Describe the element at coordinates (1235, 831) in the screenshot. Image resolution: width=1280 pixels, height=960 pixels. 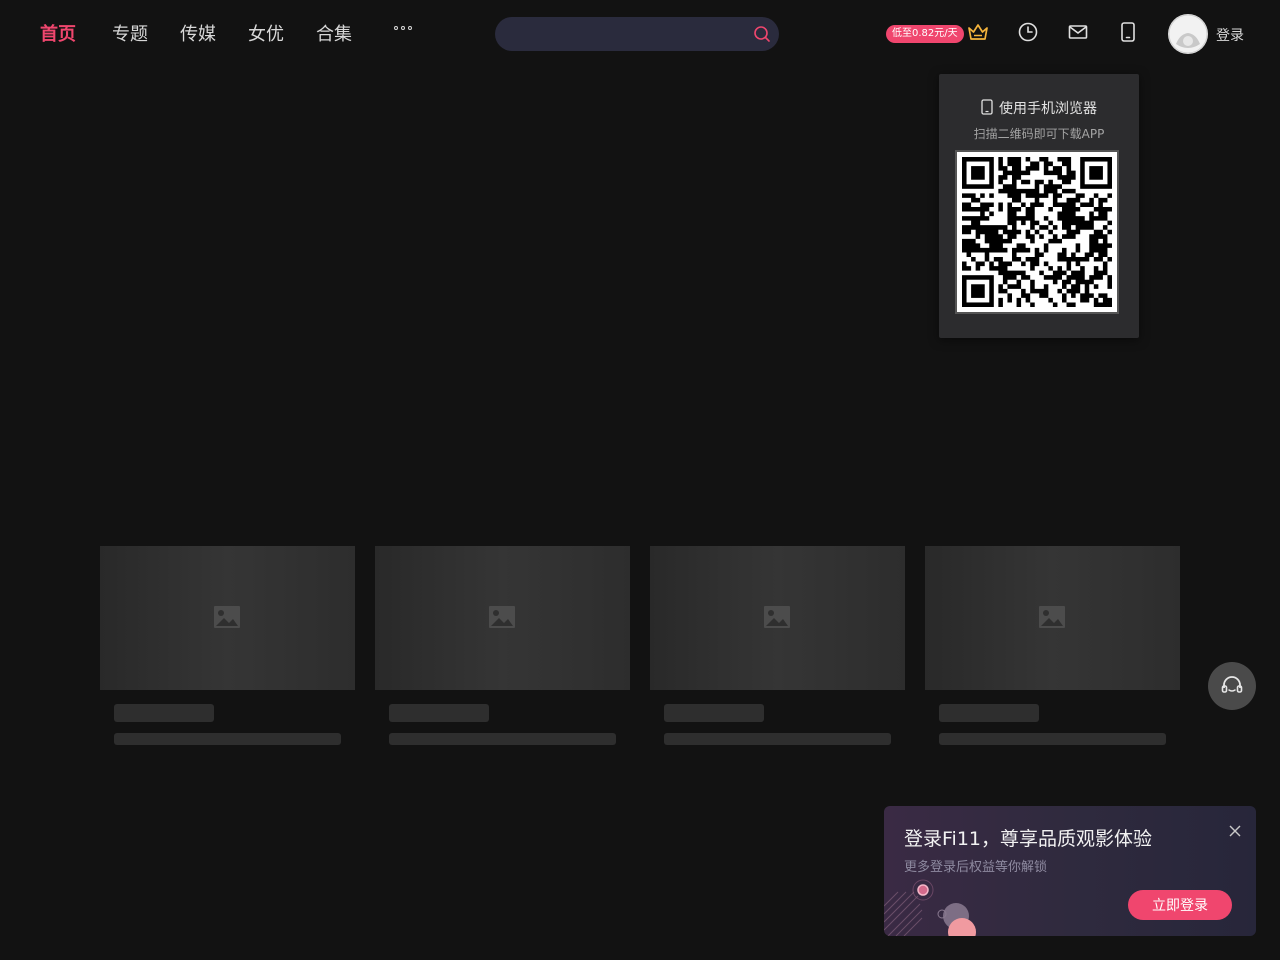
I see `close-icon` at that location.